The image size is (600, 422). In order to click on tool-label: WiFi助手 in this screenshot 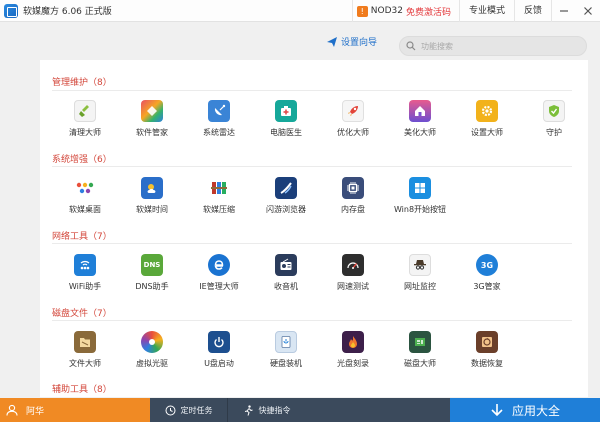, I will do `click(85, 286)`.